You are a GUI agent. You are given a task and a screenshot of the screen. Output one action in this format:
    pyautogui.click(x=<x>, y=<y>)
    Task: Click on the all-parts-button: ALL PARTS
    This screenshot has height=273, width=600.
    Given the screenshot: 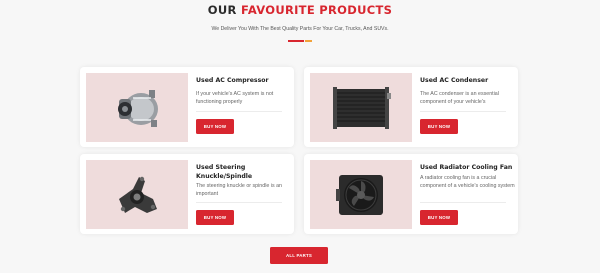 What is the action you would take?
    pyautogui.click(x=299, y=255)
    